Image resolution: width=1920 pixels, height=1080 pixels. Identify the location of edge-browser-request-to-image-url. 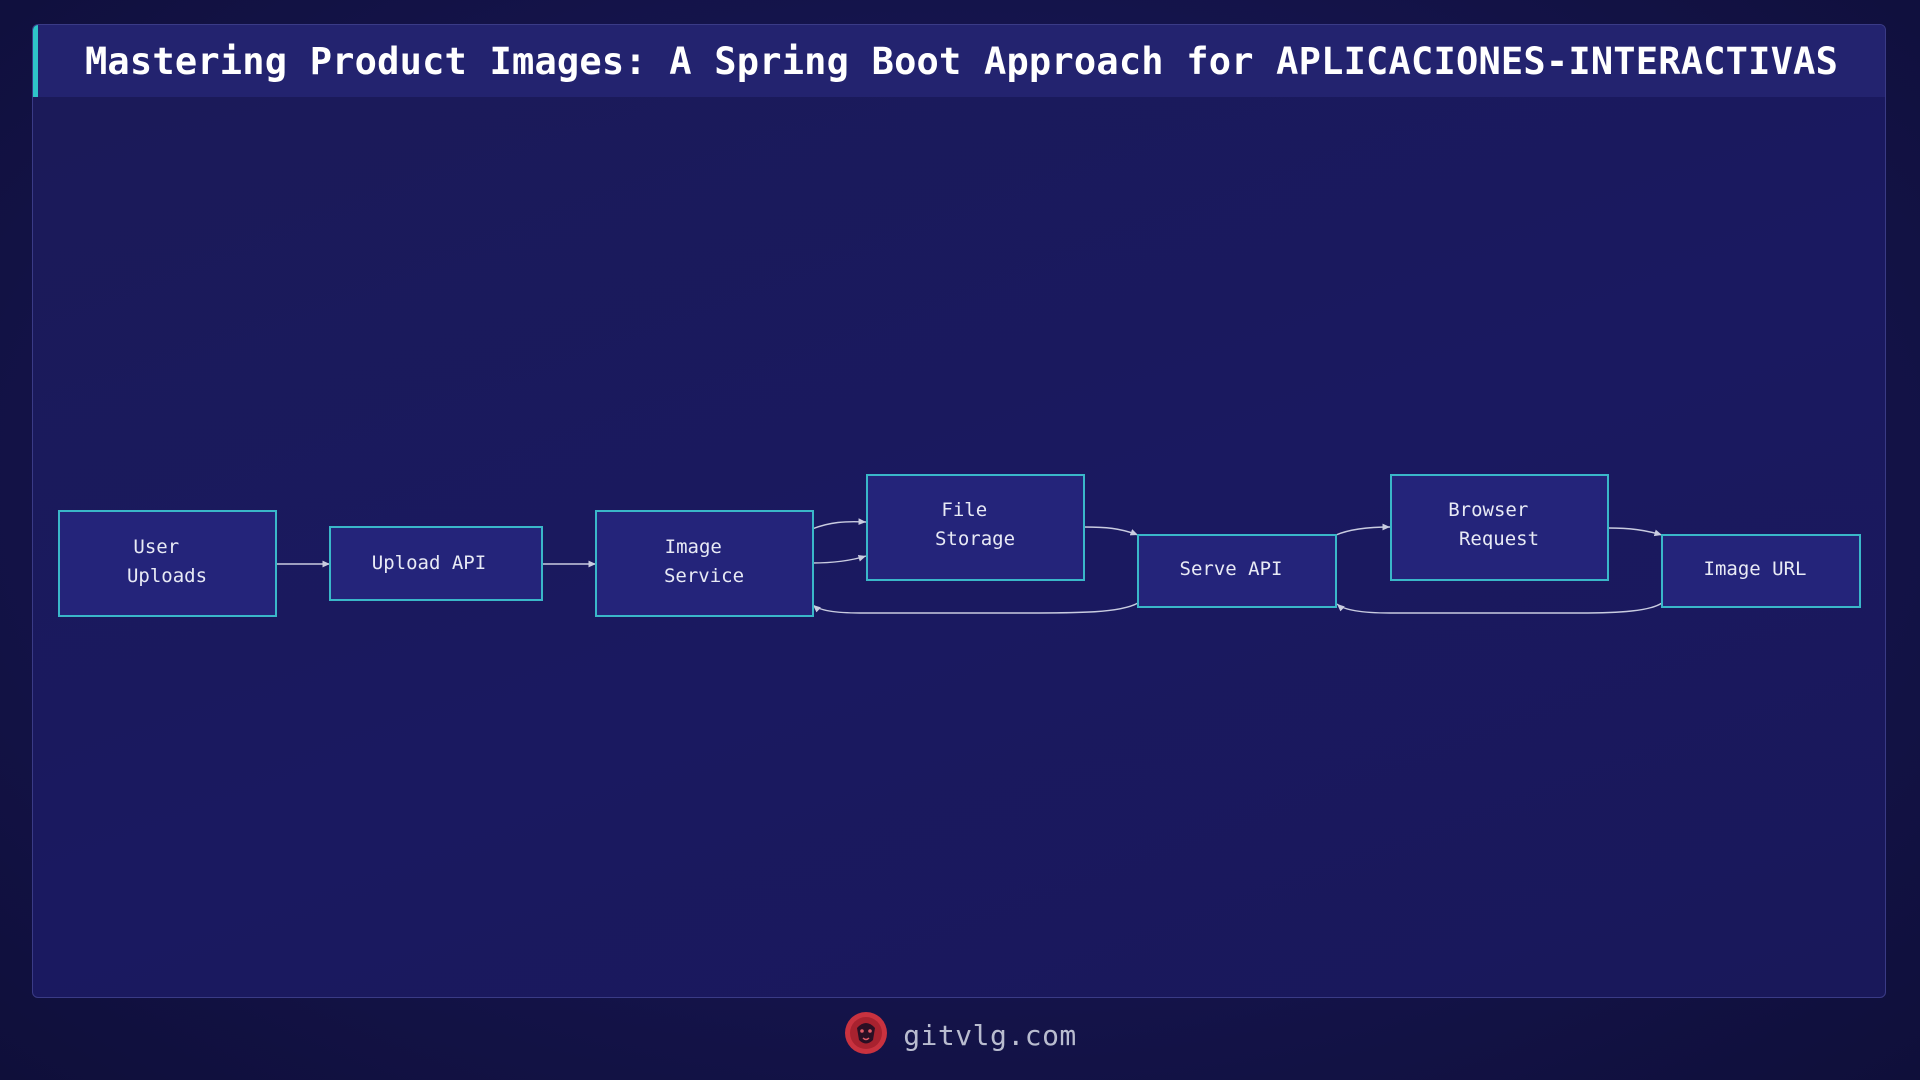
(1635, 532).